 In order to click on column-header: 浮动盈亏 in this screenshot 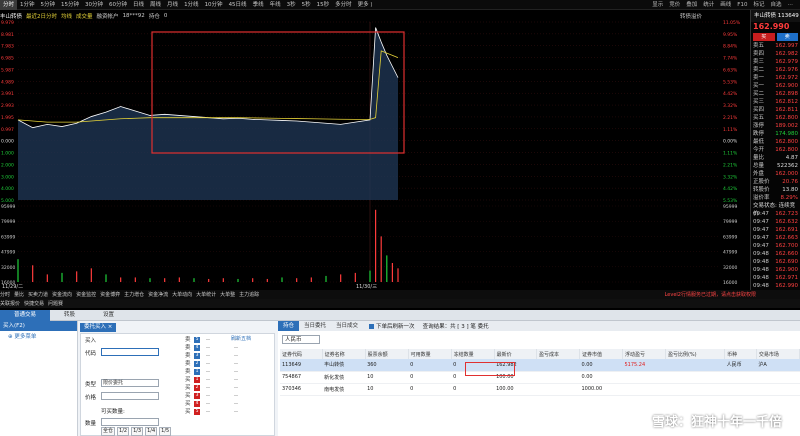, I will do `click(644, 354)`.